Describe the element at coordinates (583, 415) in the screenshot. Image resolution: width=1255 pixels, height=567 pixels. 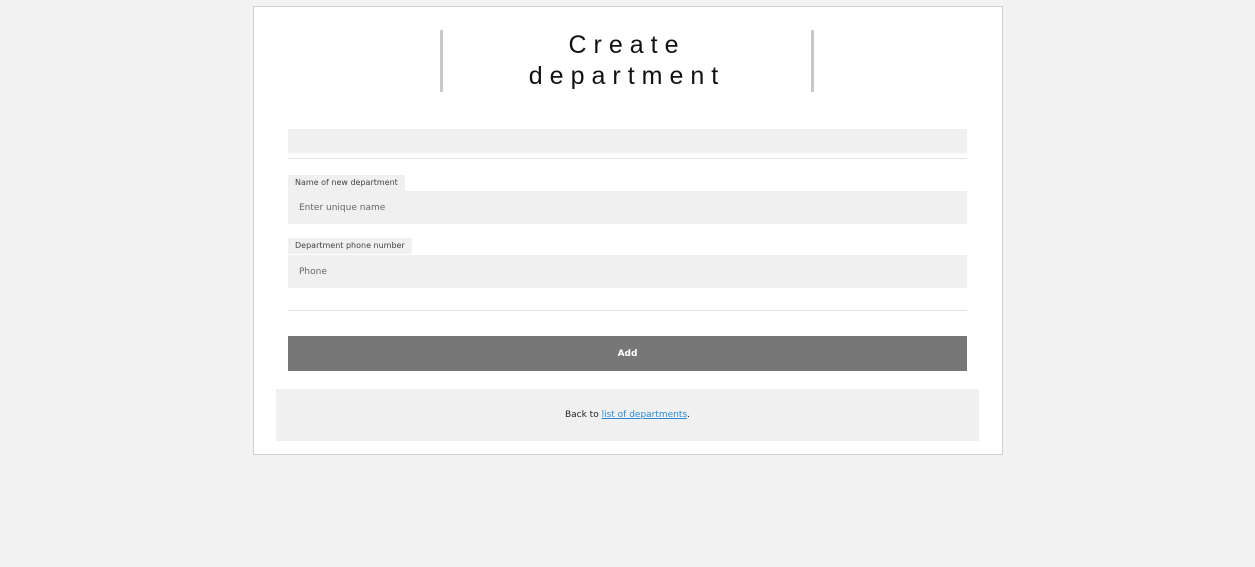
I see `footer-prefix: Back to` at that location.